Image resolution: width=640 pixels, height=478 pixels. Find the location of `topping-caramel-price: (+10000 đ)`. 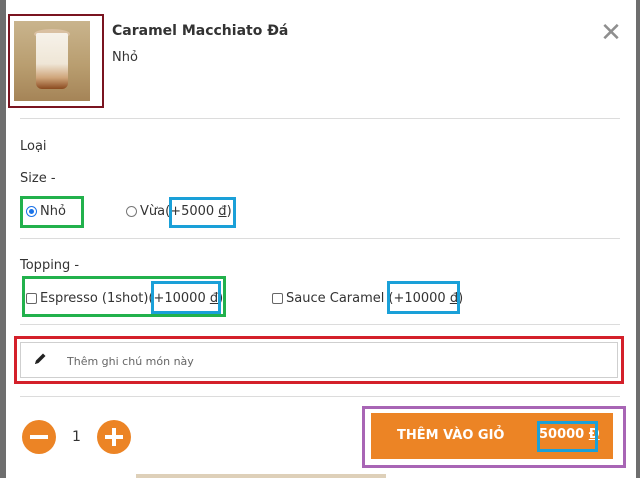

topping-caramel-price: (+10000 đ) is located at coordinates (425, 298).